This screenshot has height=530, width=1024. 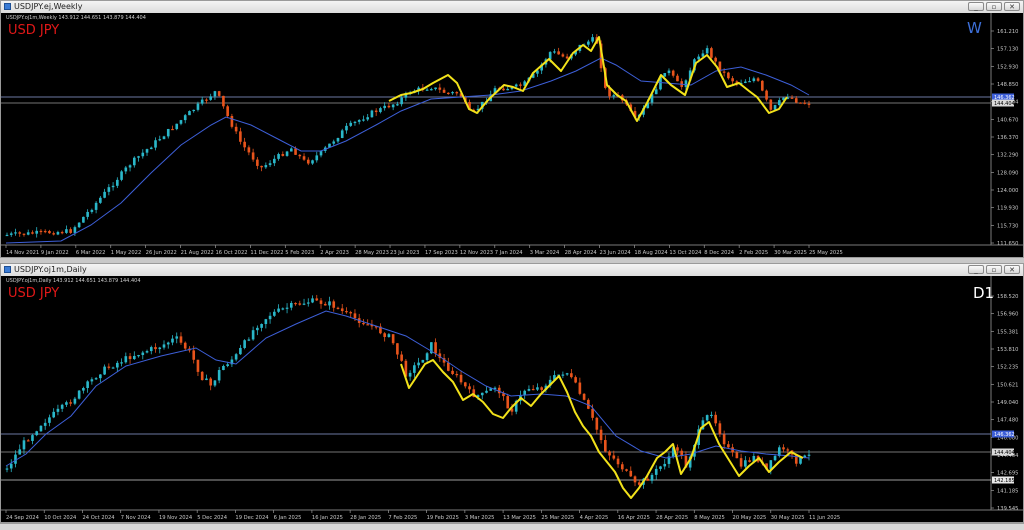 I want to click on time-tick-label: 25 Mar 2025, so click(x=557, y=518).